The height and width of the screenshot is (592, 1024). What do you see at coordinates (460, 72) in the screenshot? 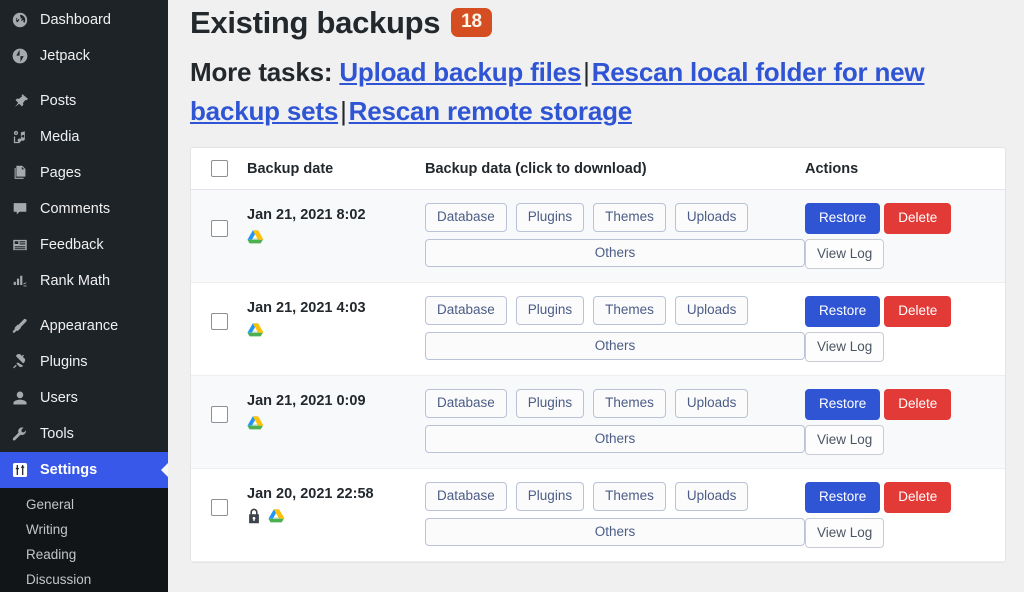
I see `upload-backup-files-link: Upload backup files` at bounding box center [460, 72].